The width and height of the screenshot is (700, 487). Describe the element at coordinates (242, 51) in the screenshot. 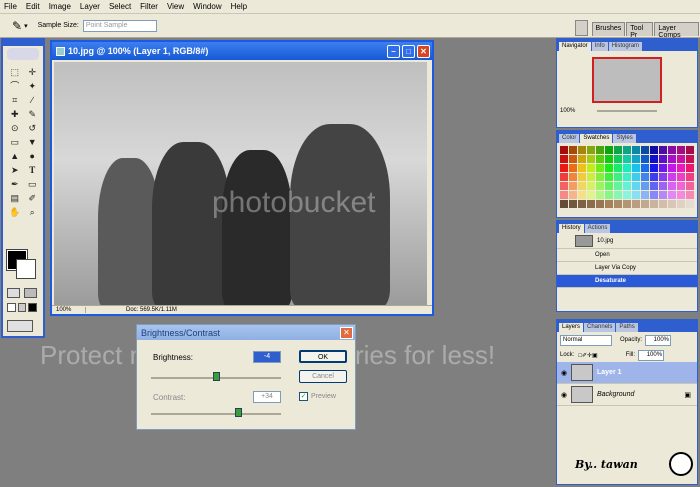

I see `document-titlebar: 10.jpg @ 100% (Layer 1, RGB/8#) – □ ✕` at that location.